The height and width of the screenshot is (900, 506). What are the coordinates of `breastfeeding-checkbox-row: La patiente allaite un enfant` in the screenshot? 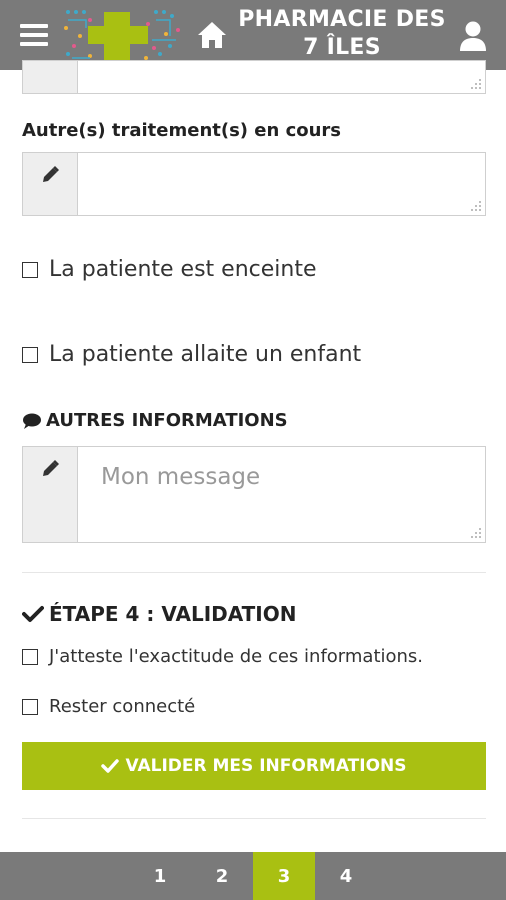 It's located at (191, 354).